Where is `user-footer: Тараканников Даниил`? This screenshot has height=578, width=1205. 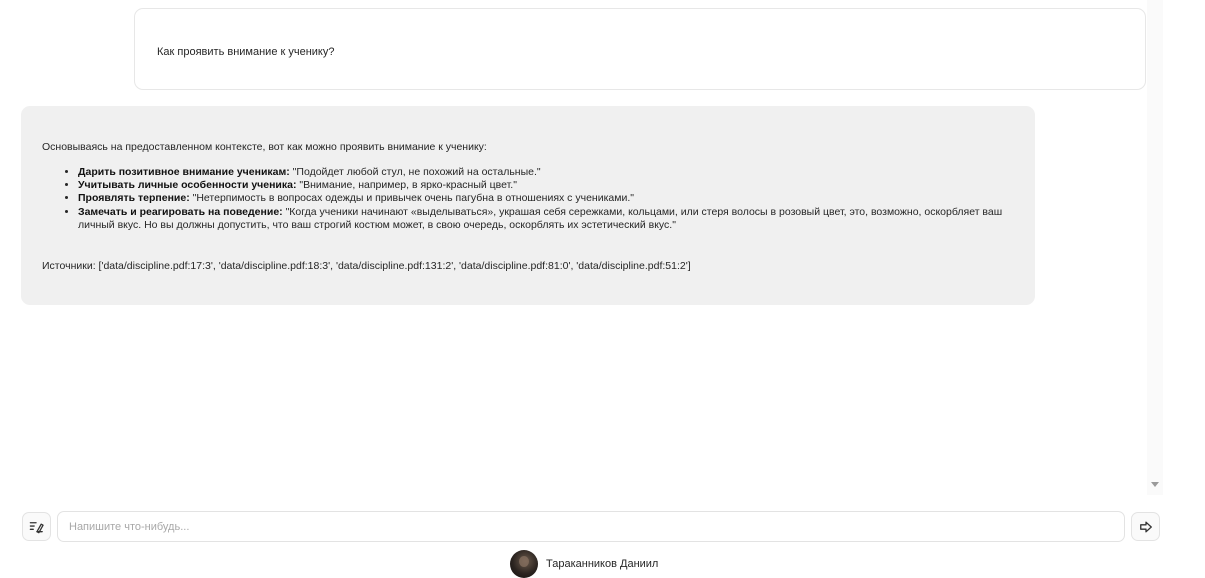 user-footer: Тараканников Даниил is located at coordinates (584, 564).